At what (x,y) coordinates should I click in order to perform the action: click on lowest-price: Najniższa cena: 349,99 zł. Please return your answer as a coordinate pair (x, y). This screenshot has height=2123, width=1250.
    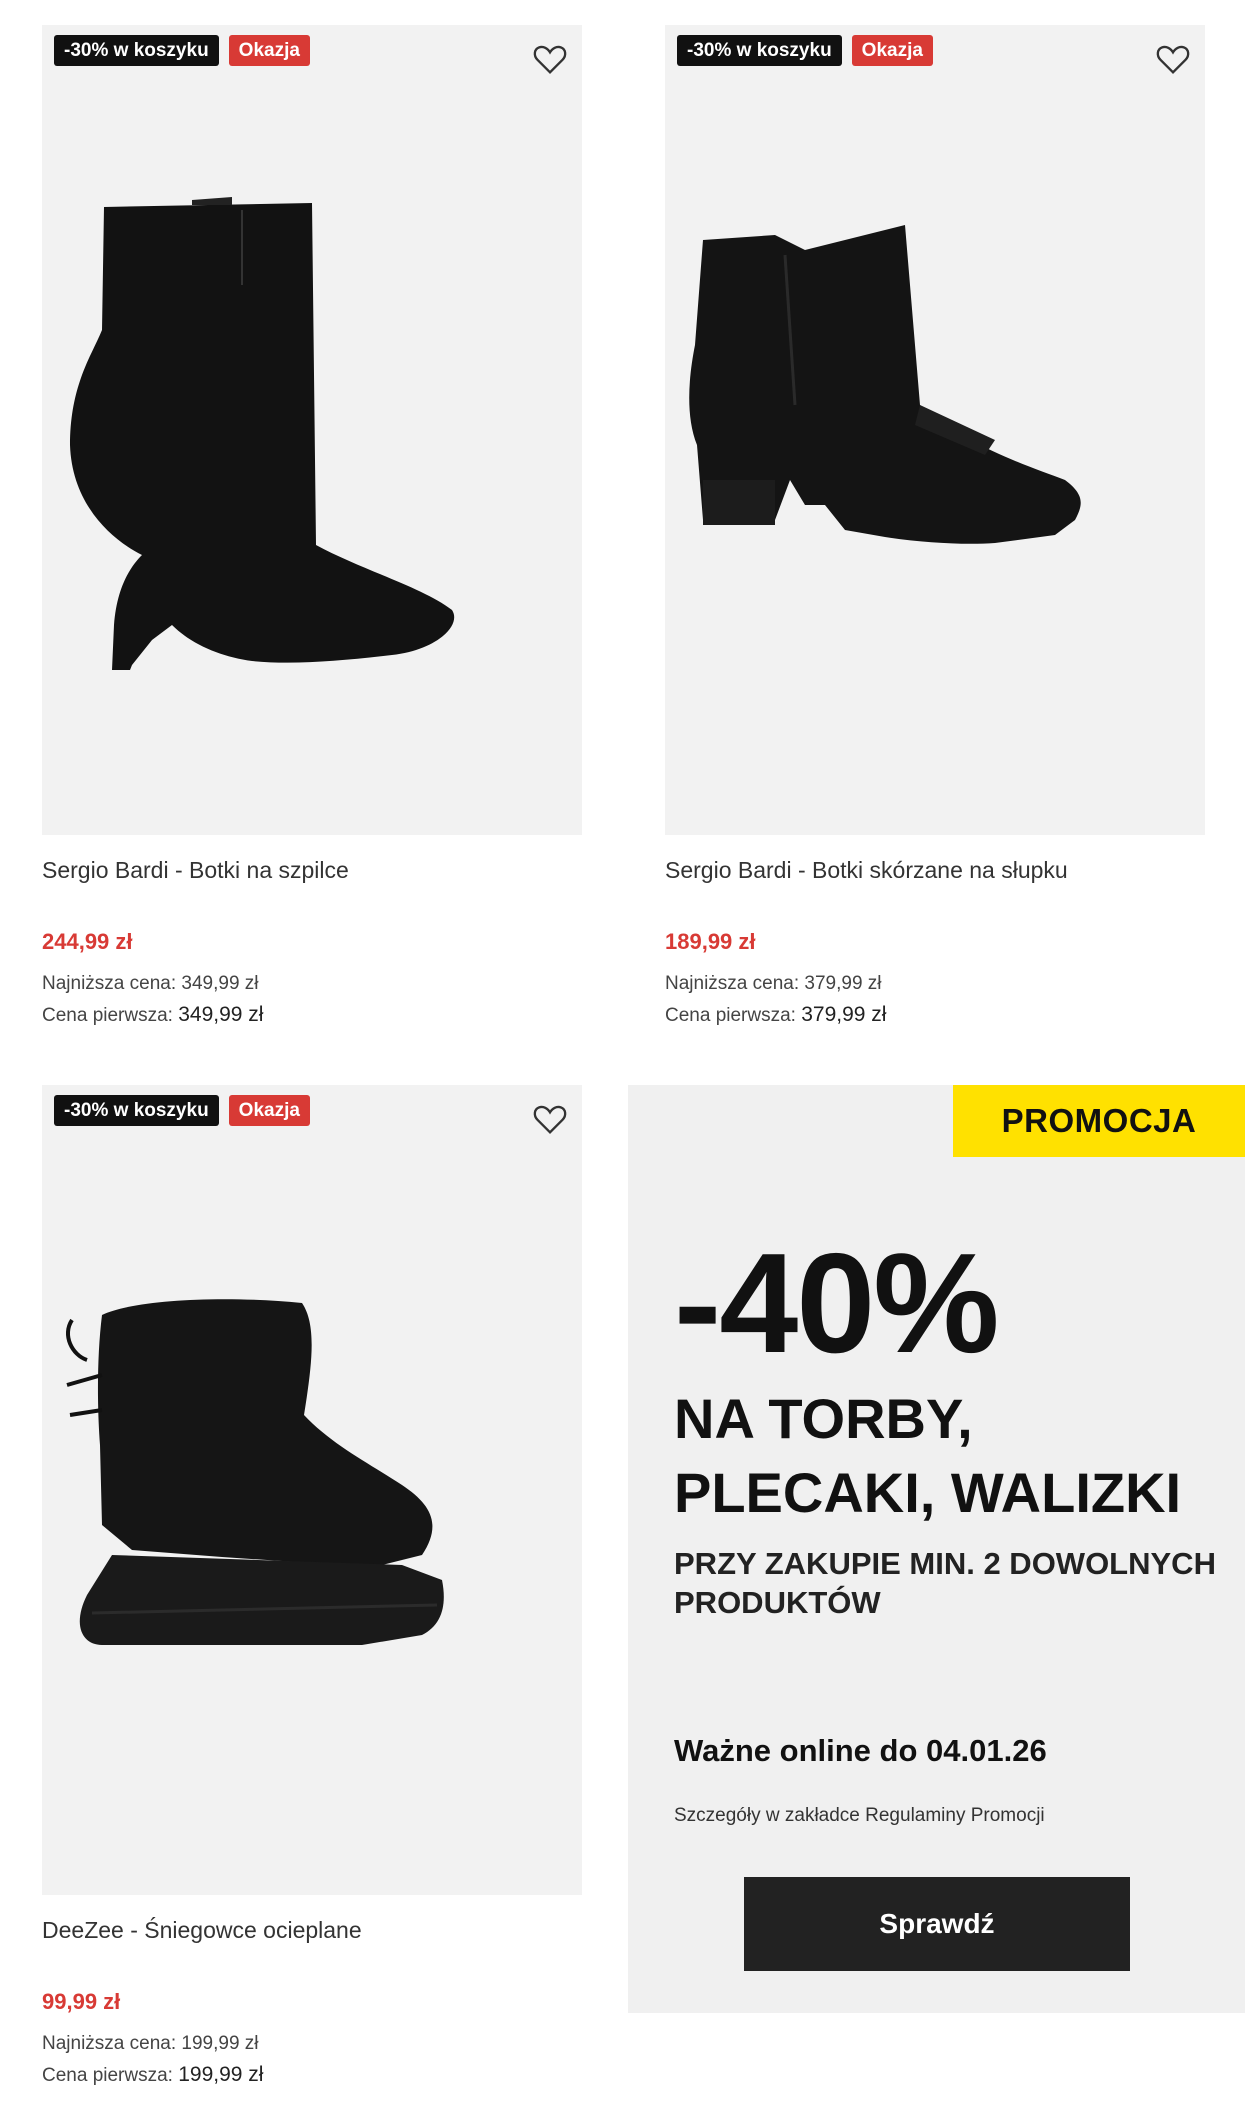
    Looking at the image, I should click on (150, 983).